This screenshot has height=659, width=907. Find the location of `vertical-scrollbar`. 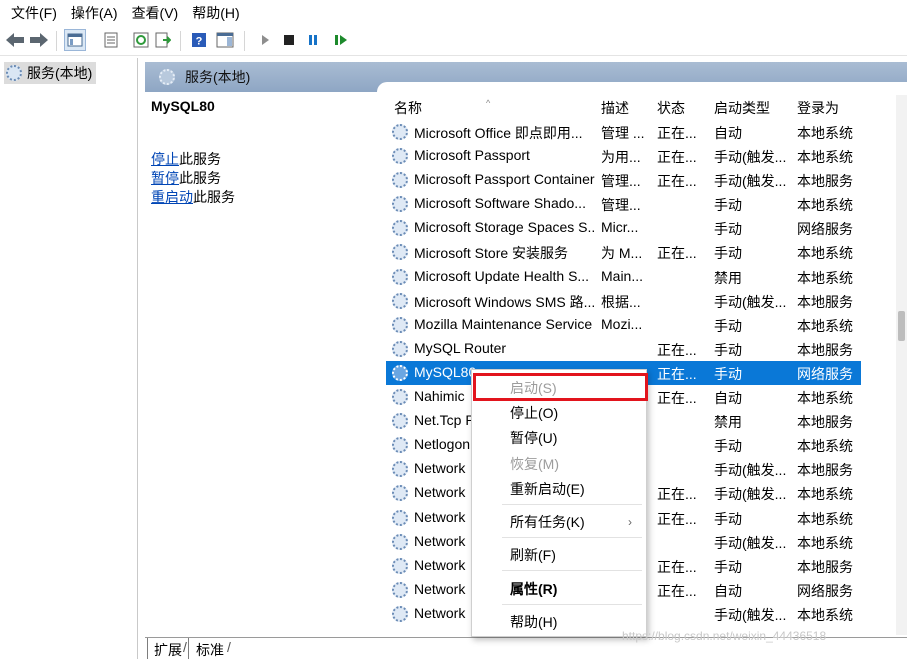

vertical-scrollbar is located at coordinates (901, 365).